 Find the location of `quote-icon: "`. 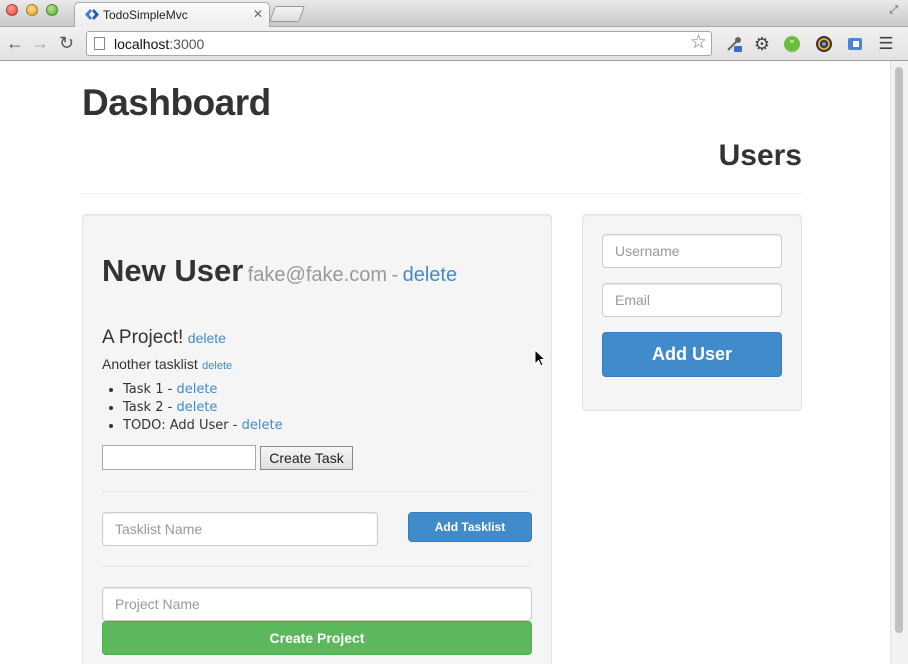

quote-icon: " is located at coordinates (792, 44).